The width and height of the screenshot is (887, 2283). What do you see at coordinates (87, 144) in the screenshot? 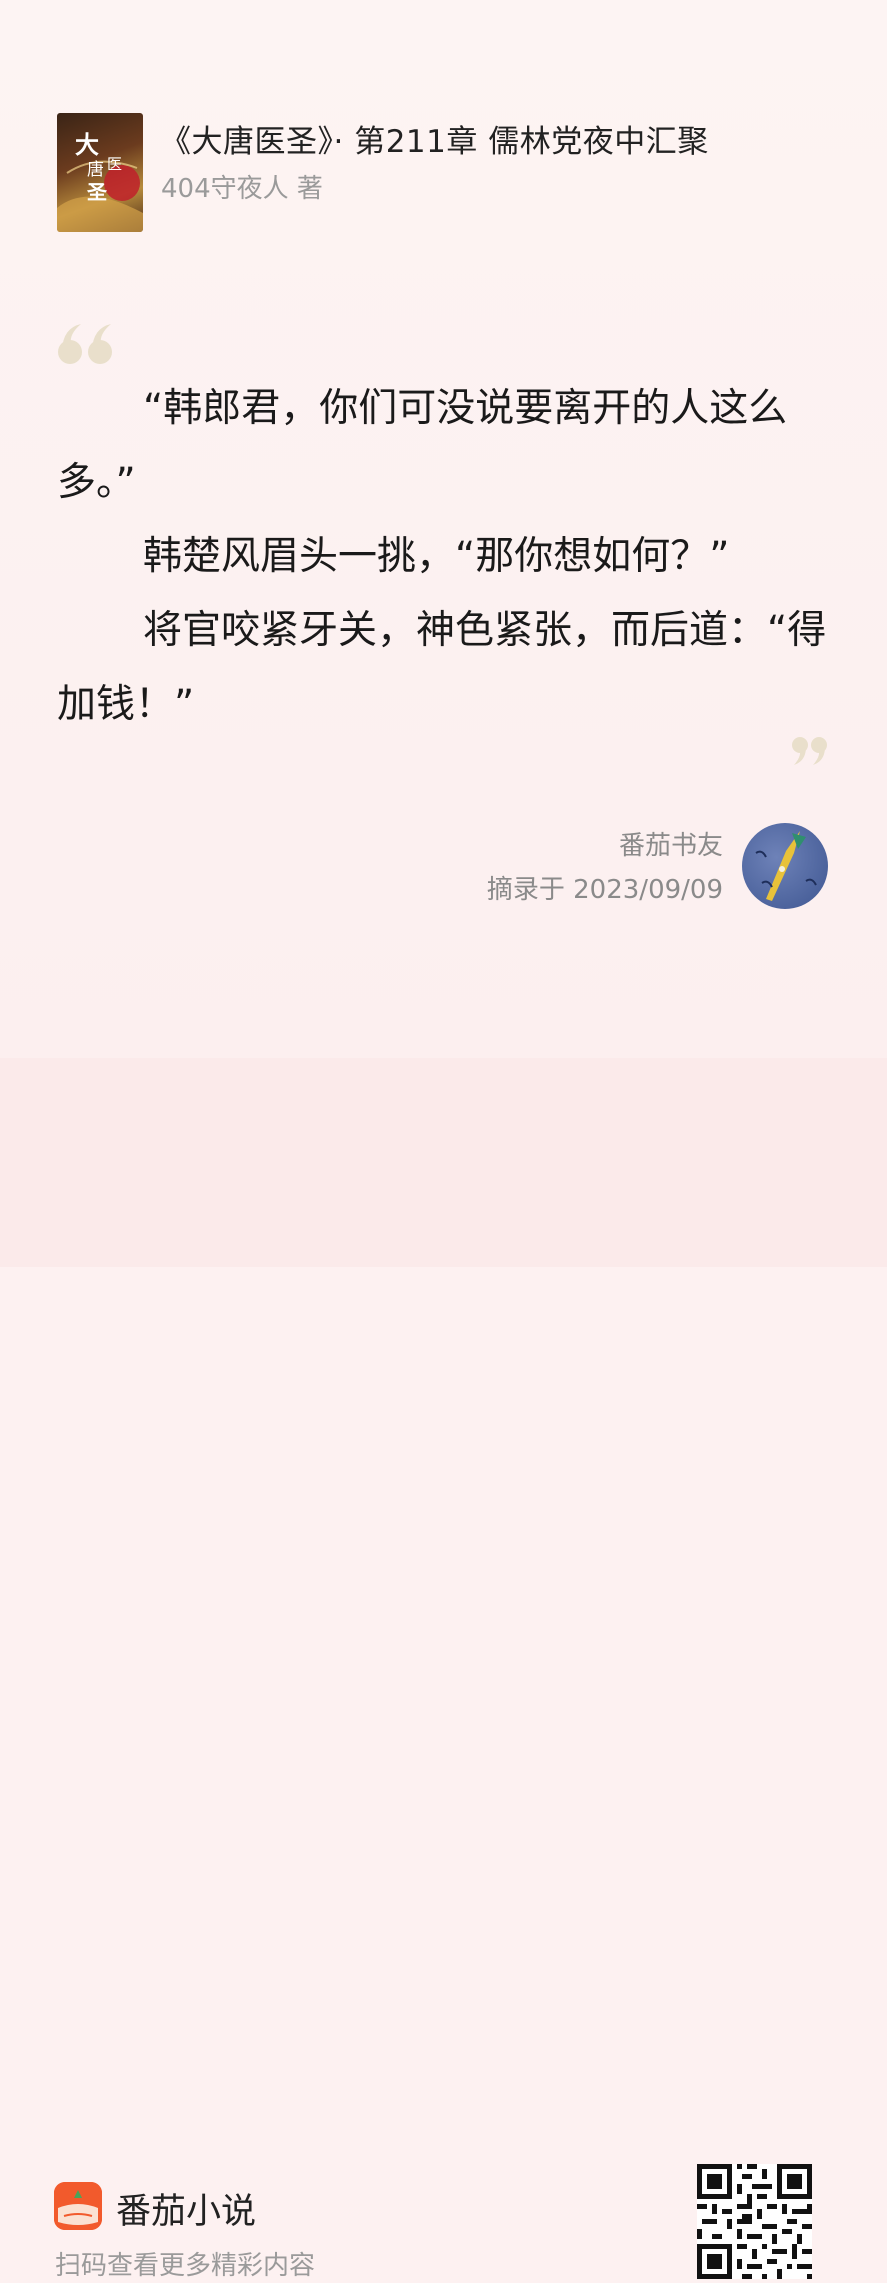
I see `svg-text: 大` at bounding box center [87, 144].